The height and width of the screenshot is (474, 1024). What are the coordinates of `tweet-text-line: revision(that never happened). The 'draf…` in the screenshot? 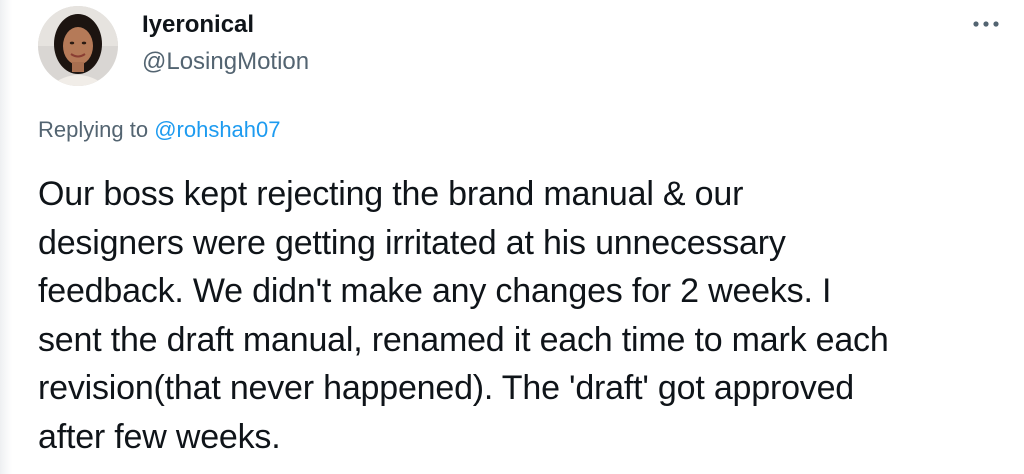 It's located at (446, 388).